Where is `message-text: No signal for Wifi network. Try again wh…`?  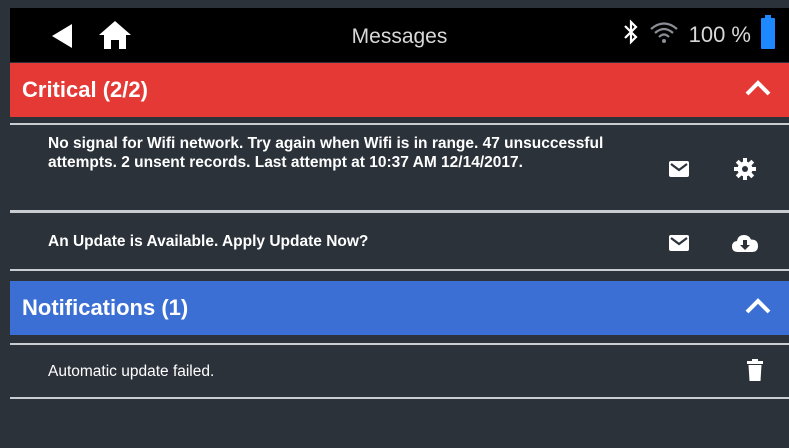 message-text: No signal for Wifi network. Try again wh… is located at coordinates (326, 153).